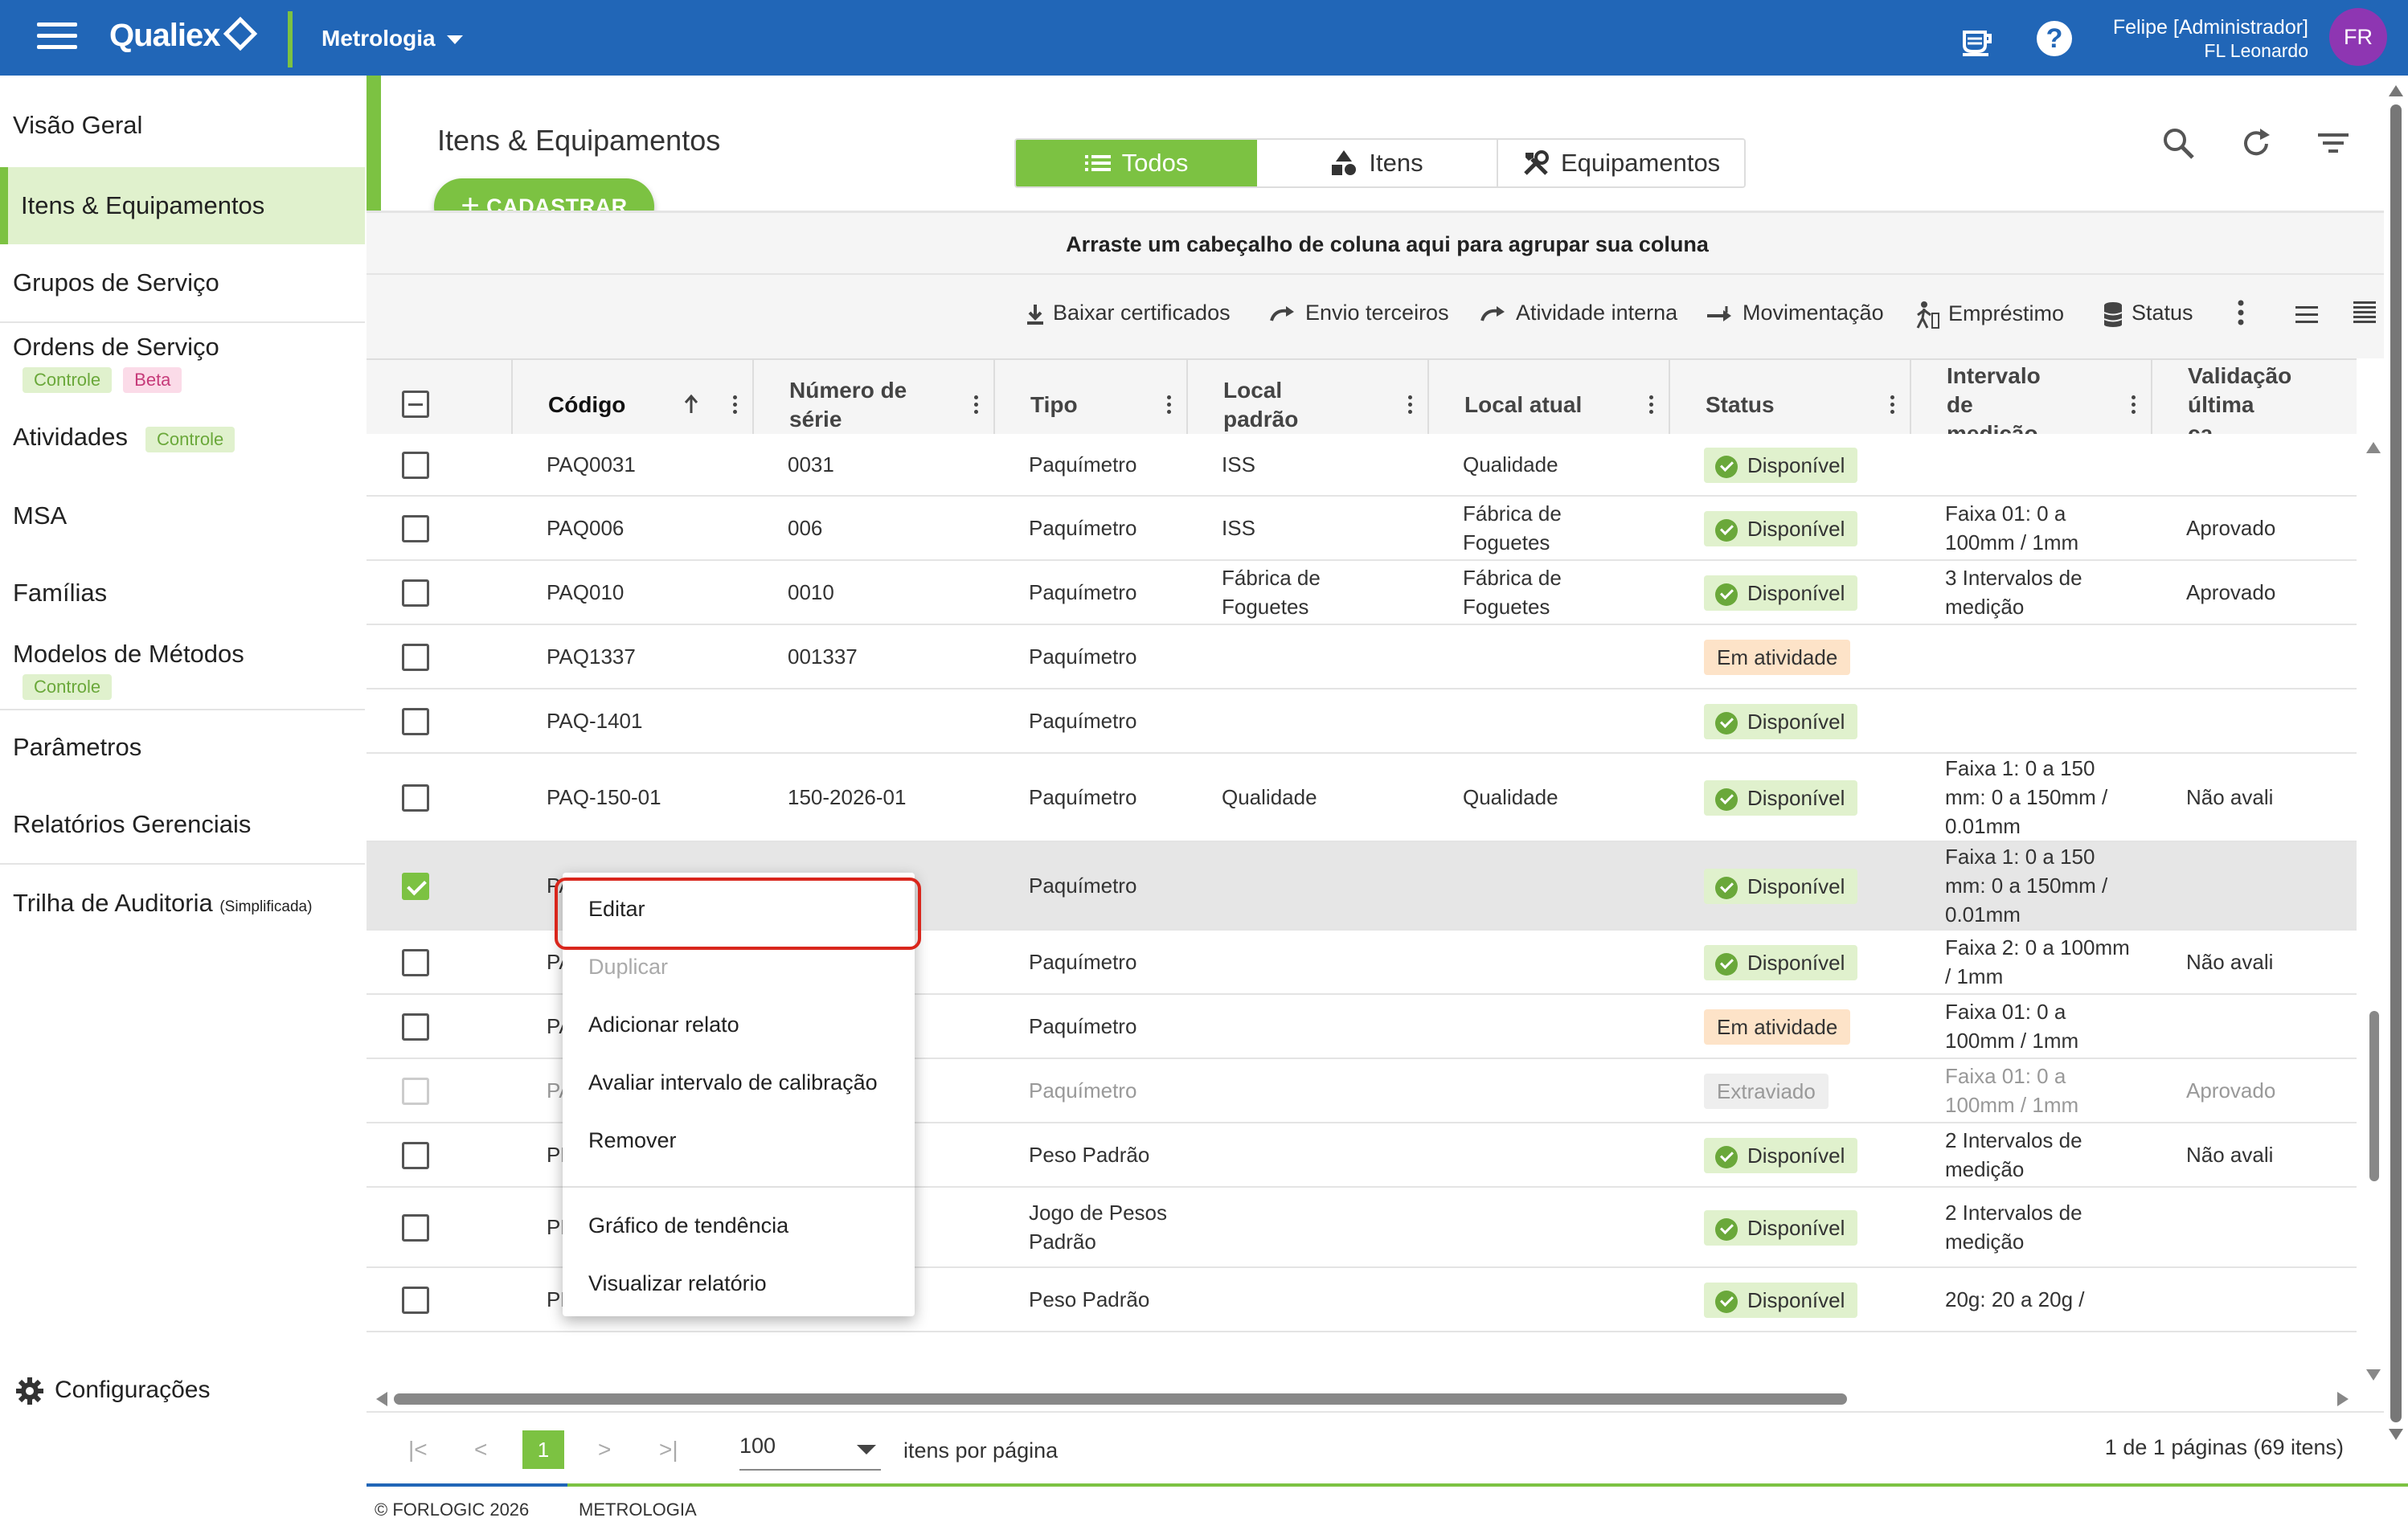 The width and height of the screenshot is (2408, 1522). What do you see at coordinates (1120, 1399) in the screenshot?
I see `horizontal-scroll-thumb` at bounding box center [1120, 1399].